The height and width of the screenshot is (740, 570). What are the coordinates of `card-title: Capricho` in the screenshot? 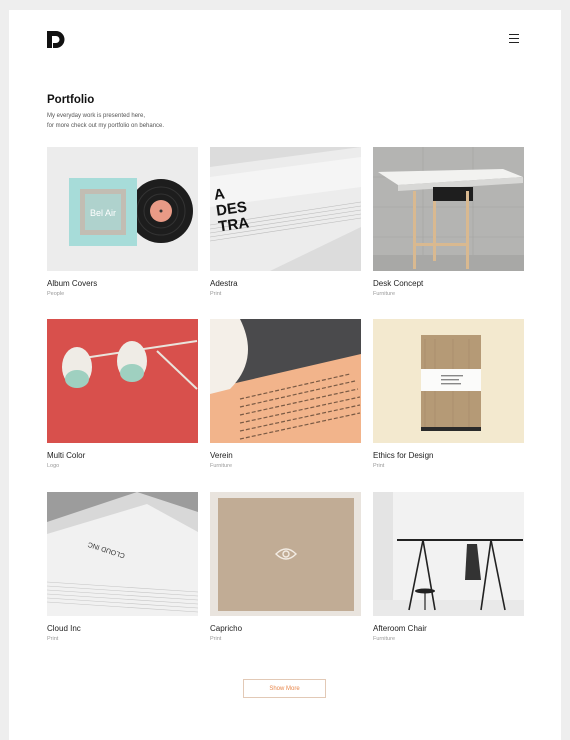 It's located at (226, 628).